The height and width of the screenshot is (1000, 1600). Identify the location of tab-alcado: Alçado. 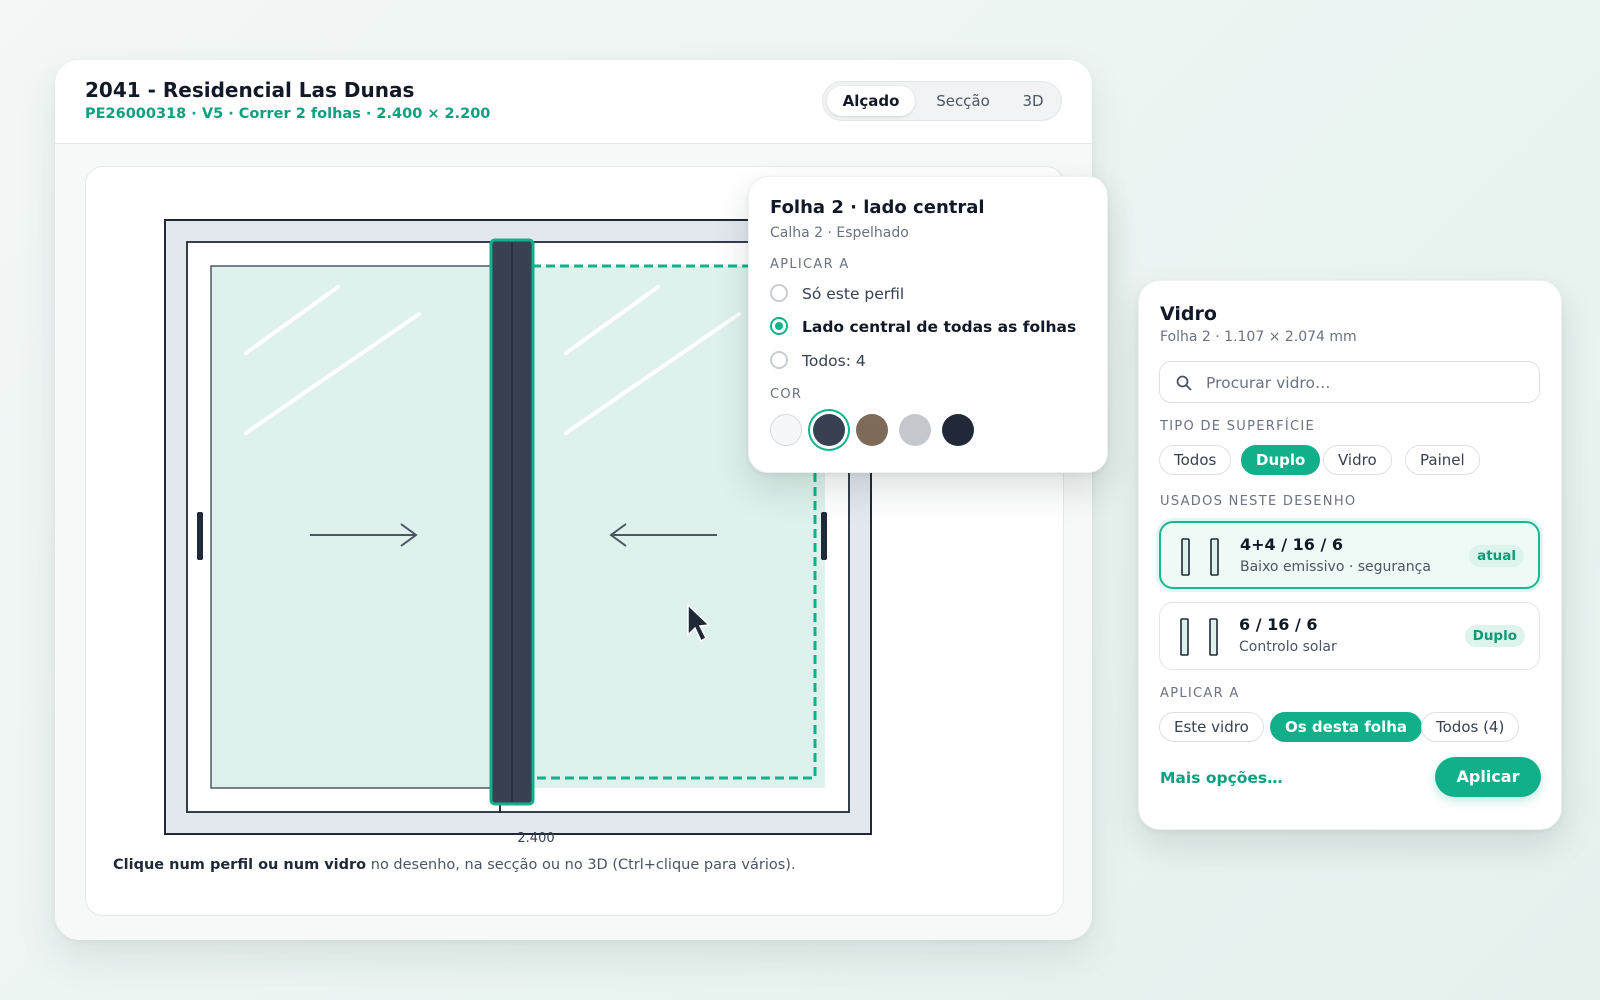
(871, 101).